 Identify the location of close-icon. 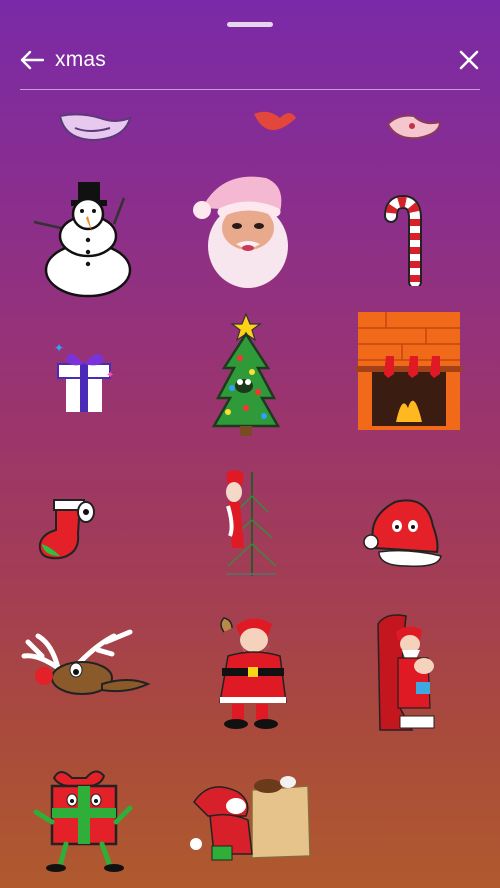
(469, 60).